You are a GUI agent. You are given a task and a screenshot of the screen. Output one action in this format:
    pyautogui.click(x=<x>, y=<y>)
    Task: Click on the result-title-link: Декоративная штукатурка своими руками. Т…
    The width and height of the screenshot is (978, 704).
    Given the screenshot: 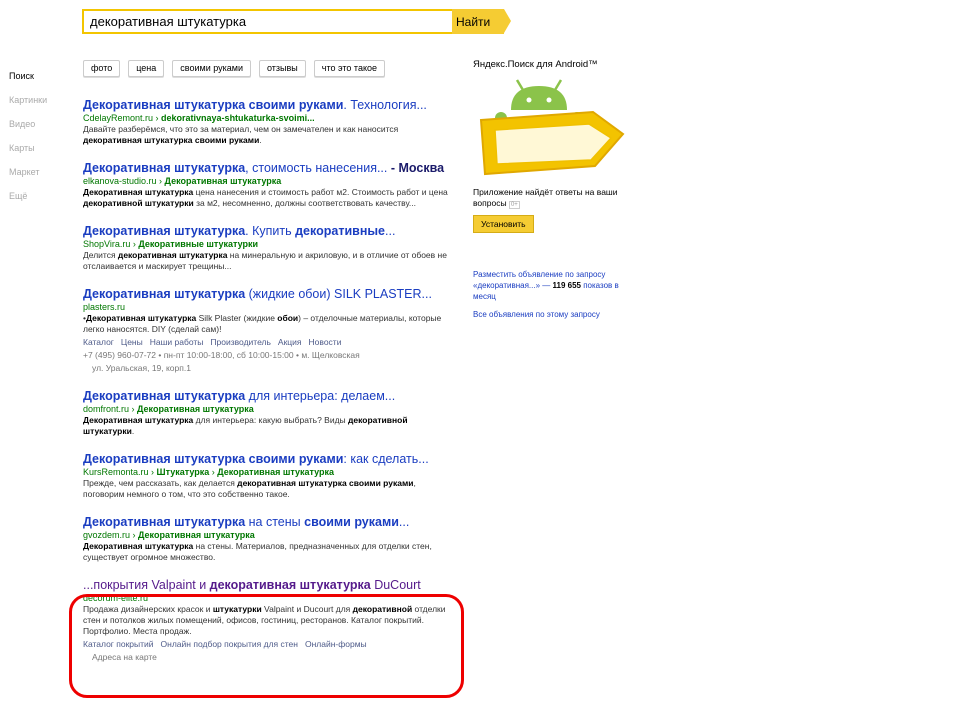 What is the action you would take?
    pyautogui.click(x=268, y=105)
    